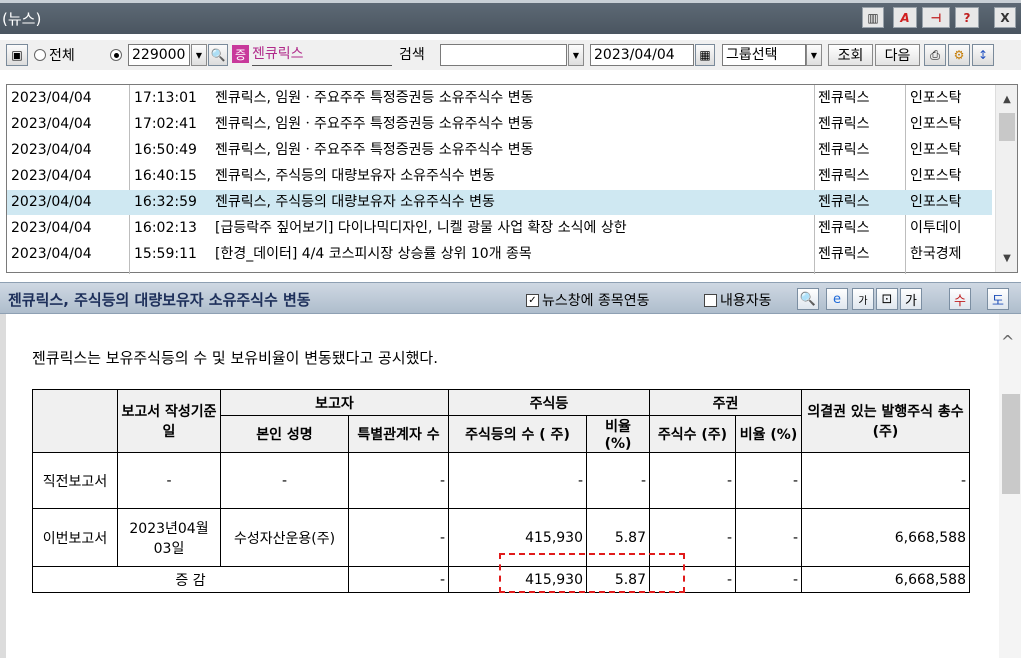 This screenshot has width=1021, height=658. What do you see at coordinates (960, 299) in the screenshot?
I see `buy-button: 수` at bounding box center [960, 299].